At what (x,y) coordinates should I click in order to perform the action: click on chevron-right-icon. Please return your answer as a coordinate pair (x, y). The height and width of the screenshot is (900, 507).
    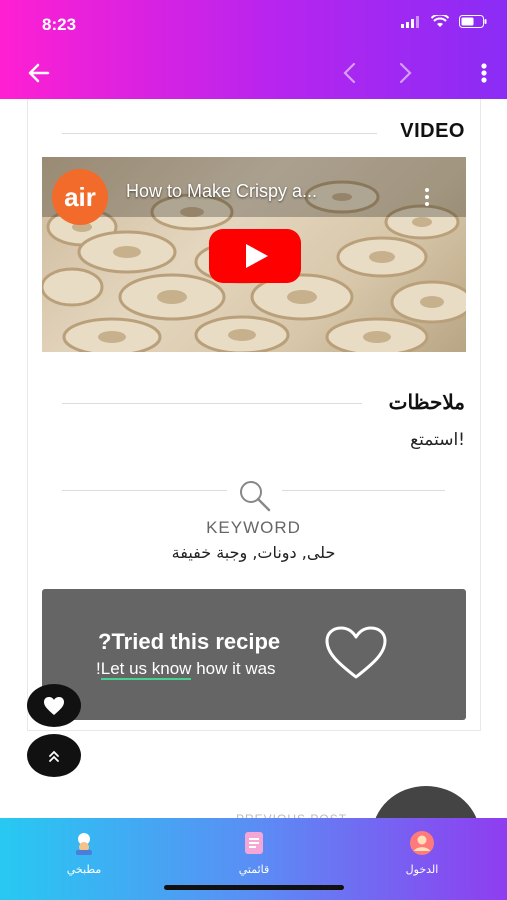
    Looking at the image, I should click on (405, 73).